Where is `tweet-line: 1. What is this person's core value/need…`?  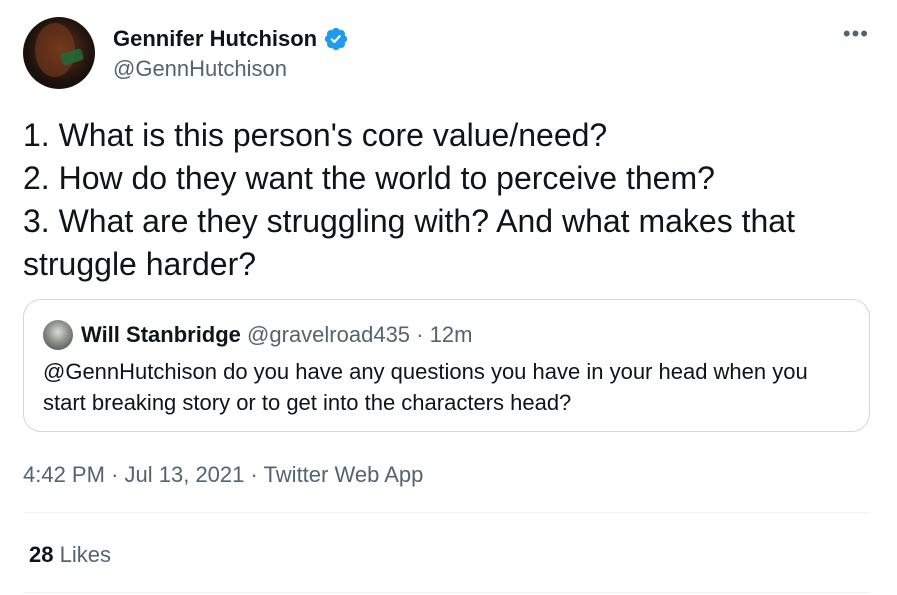 tweet-line: 1. What is this person's core value/need… is located at coordinates (315, 135).